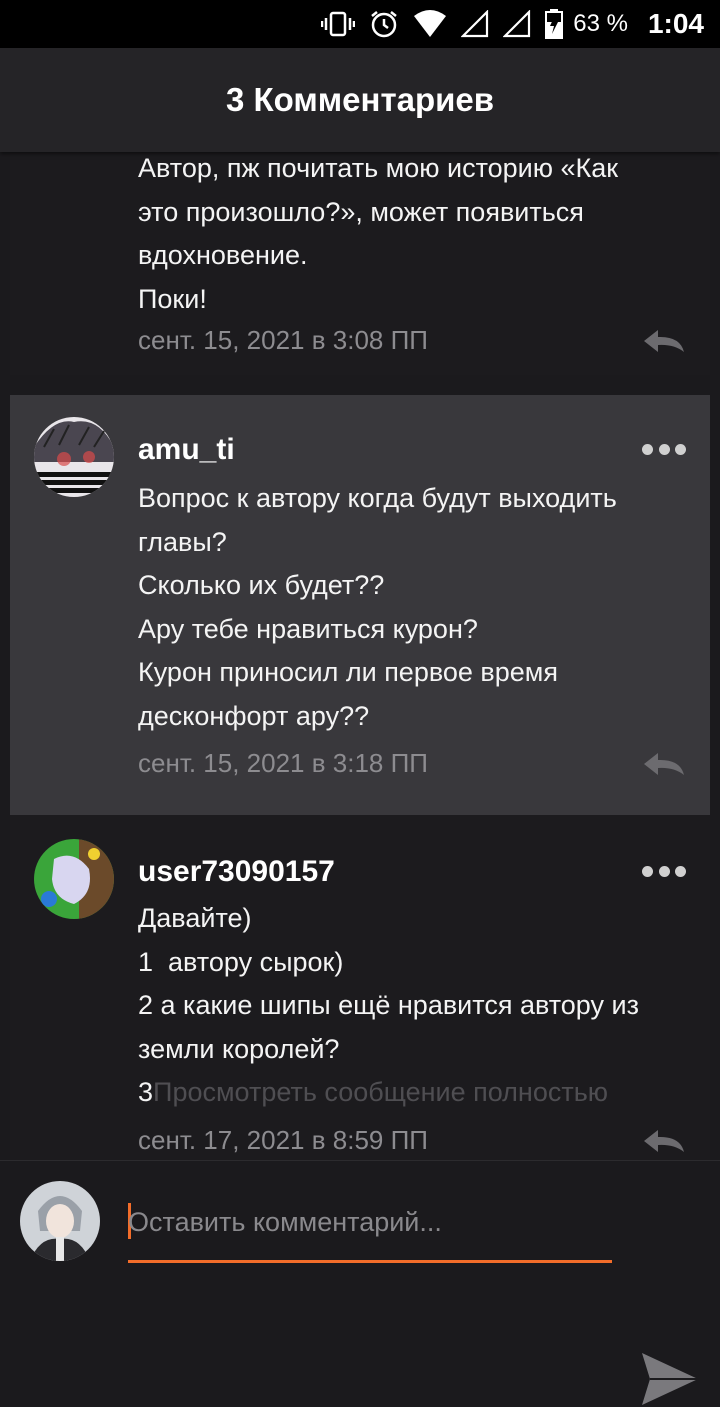 The image size is (720, 1407). Describe the element at coordinates (283, 340) in the screenshot. I see `comment-date: сент. 15, 2021 в 3:08 ПП` at that location.